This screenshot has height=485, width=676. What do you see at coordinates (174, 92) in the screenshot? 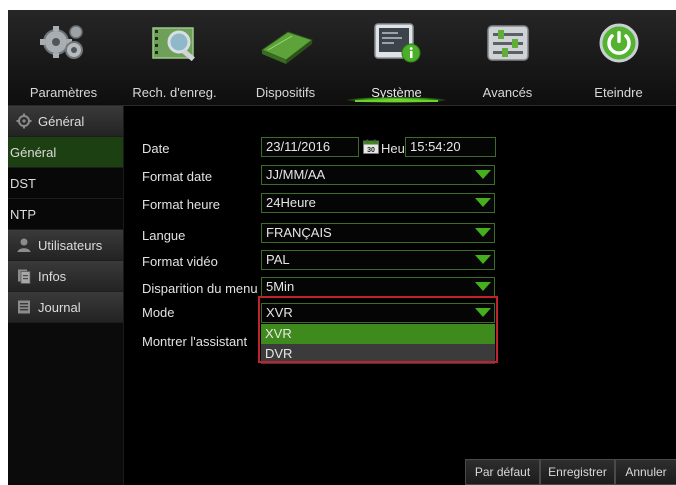
I see `nav-label: Rech. d'enreg.` at bounding box center [174, 92].